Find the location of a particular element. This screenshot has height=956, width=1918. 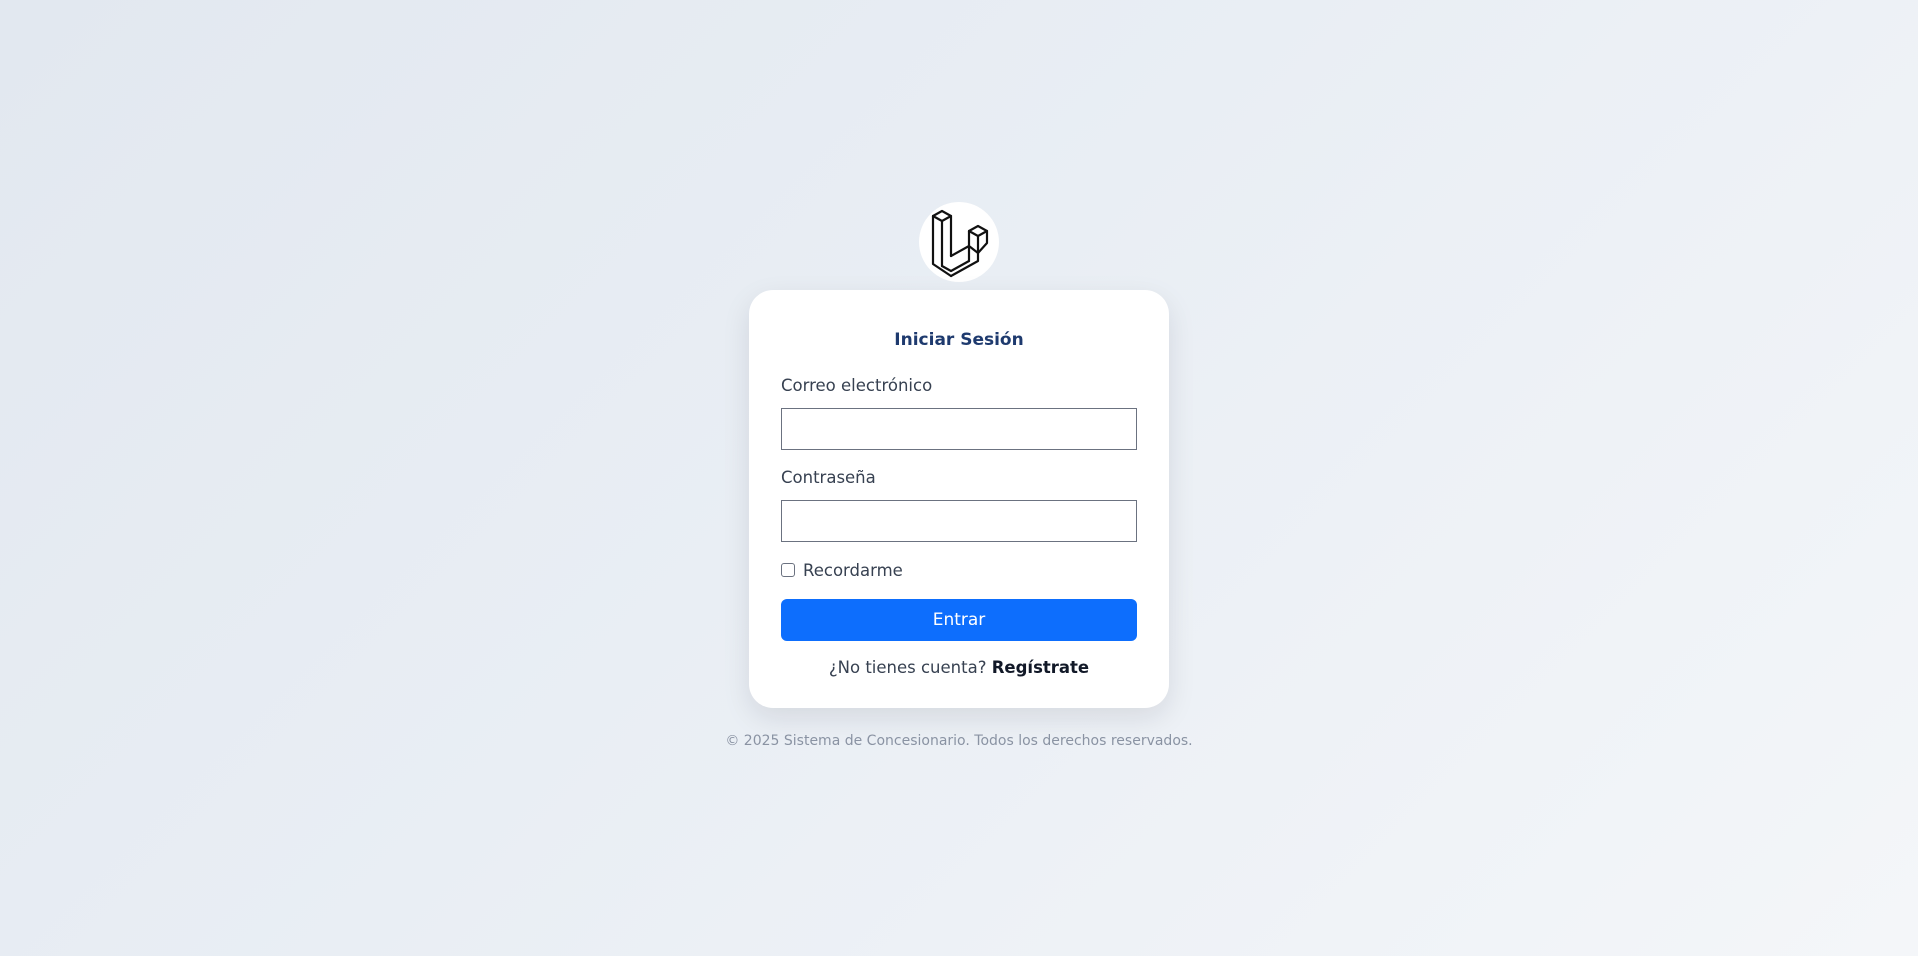

remember-label: Recordarme is located at coordinates (853, 570).